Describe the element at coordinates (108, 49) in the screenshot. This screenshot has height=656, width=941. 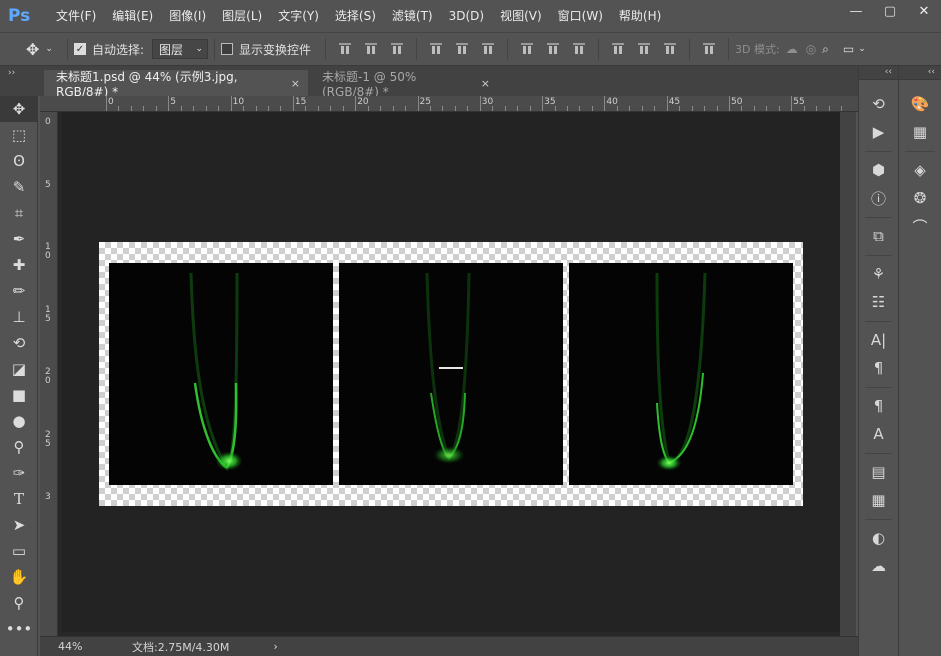
I see `auto-select-option: ✓ 自动选择:` at that location.